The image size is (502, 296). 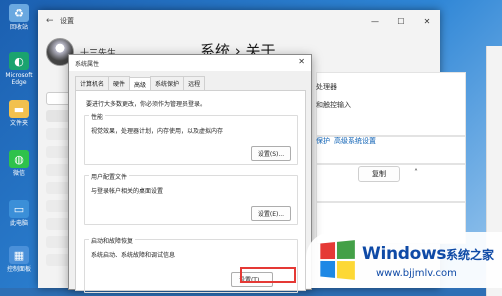 I want to click on dialog-close-icon: ✕, so click(x=301, y=61).